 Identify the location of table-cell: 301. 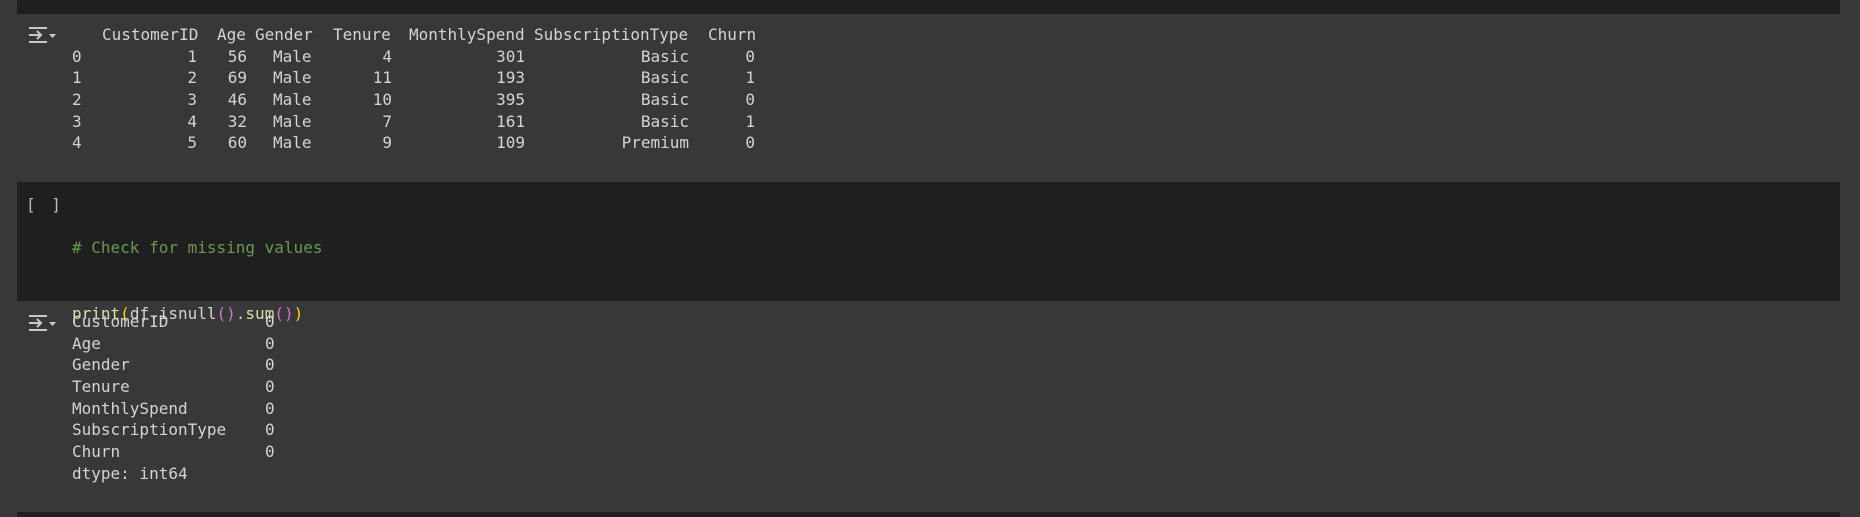
(510, 56).